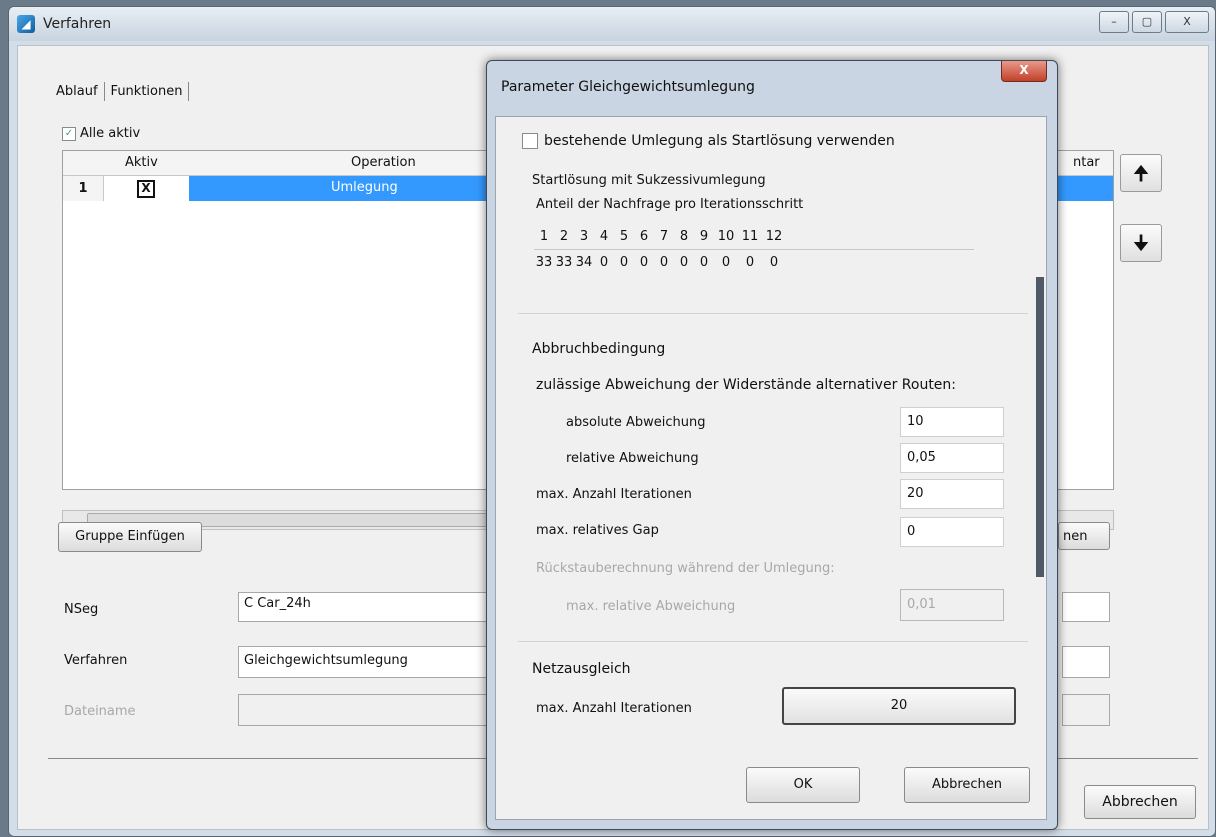 The height and width of the screenshot is (837, 1216). Describe the element at coordinates (141, 162) in the screenshot. I see `column-header-active: Aktiv` at that location.